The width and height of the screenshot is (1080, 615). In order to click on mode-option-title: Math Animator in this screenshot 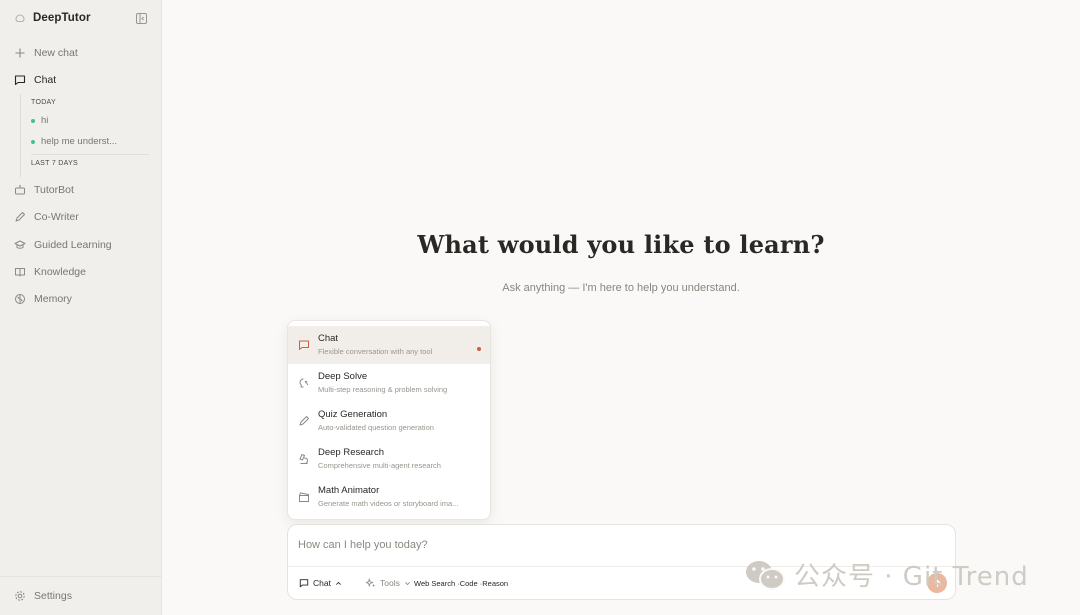, I will do `click(349, 490)`.